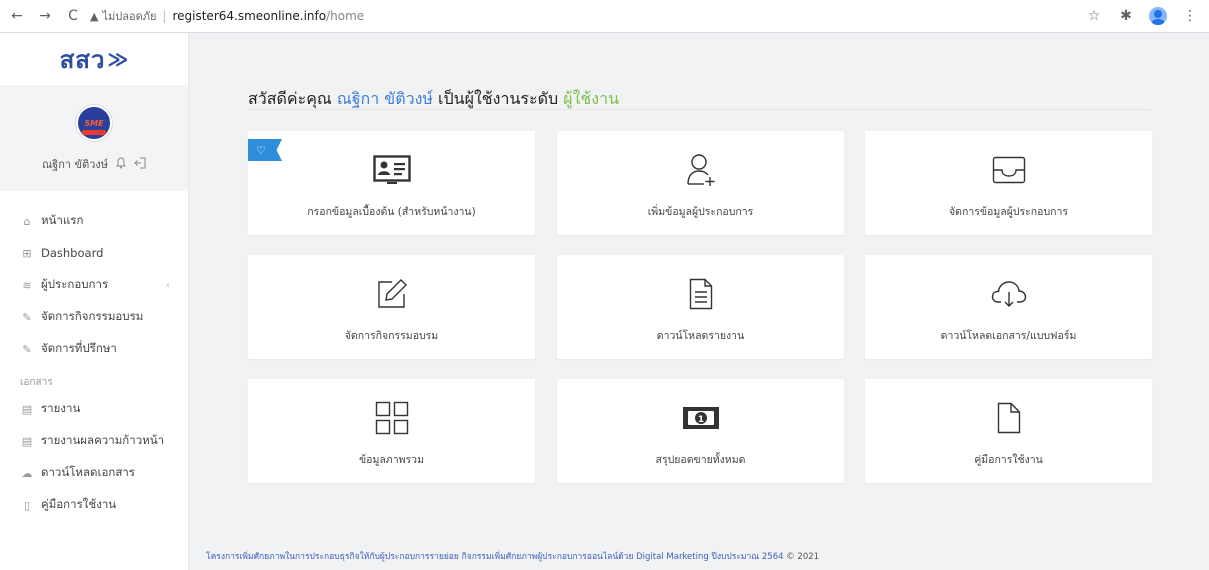 The height and width of the screenshot is (570, 1209). I want to click on sidebar-item-progress-report: ▤ รายงานผลความก้าวหน้า, so click(94, 441).